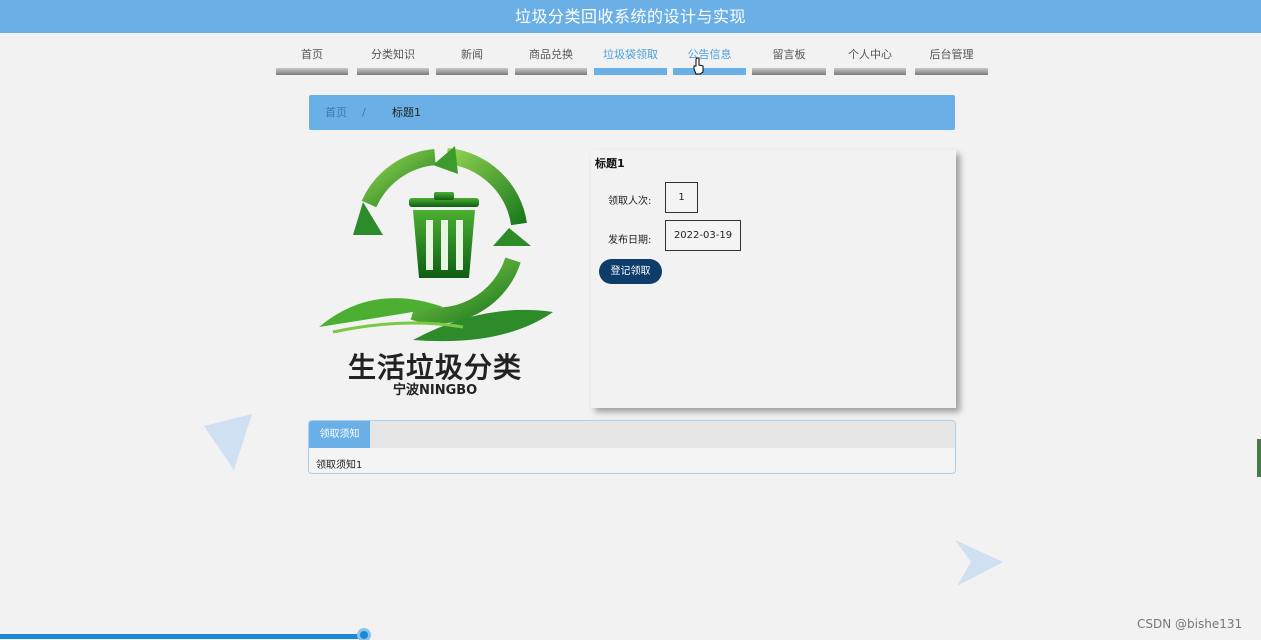 The image size is (1261, 640). Describe the element at coordinates (1259, 458) in the screenshot. I see `side-widget` at that location.